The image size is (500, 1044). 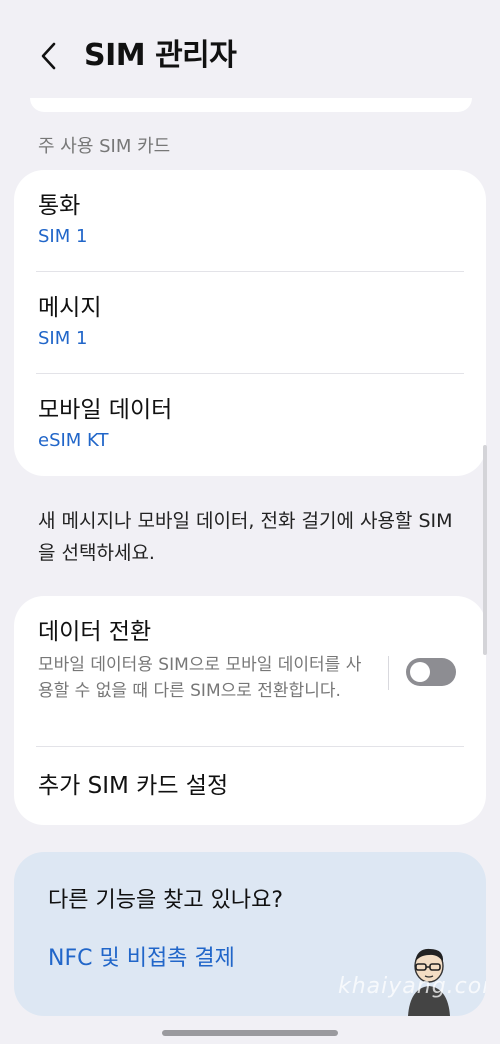 What do you see at coordinates (250, 786) in the screenshot?
I see `more-sim-settings: 추가 SIM 카드 설정` at bounding box center [250, 786].